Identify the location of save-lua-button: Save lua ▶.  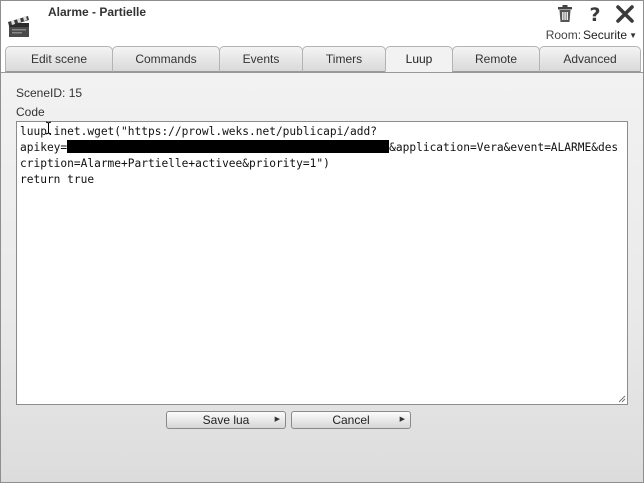
(226, 420).